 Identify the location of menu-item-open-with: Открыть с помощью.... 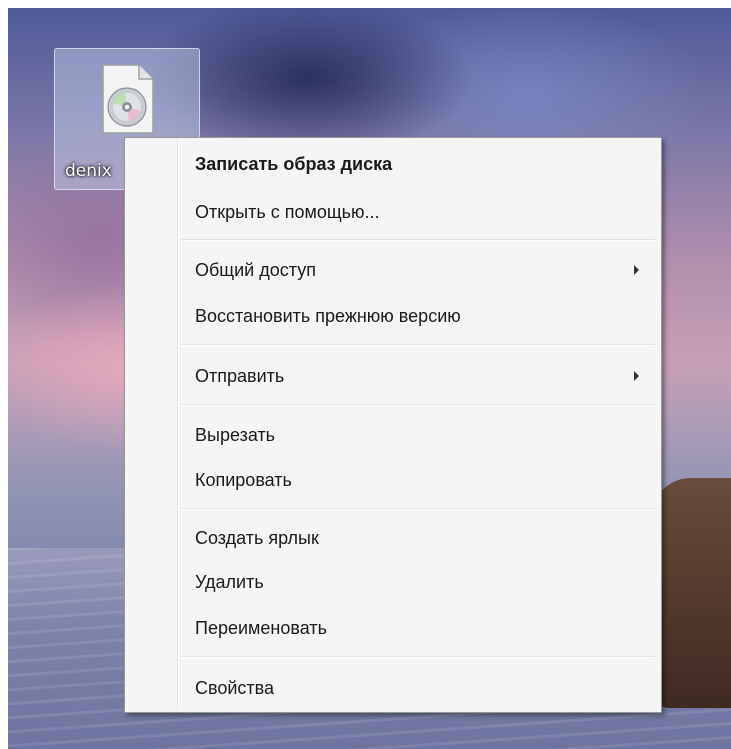
(422, 212).